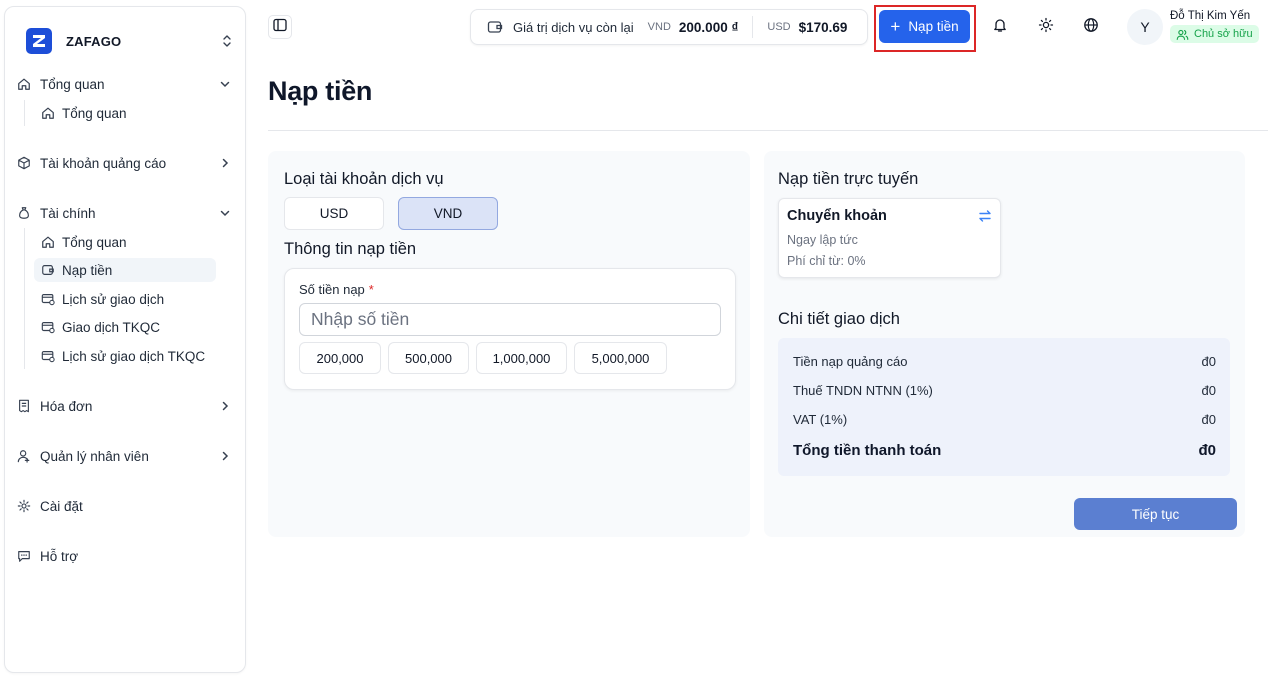  What do you see at coordinates (850, 361) in the screenshot?
I see `detail-label: Tiền nạp quảng cáo` at bounding box center [850, 361].